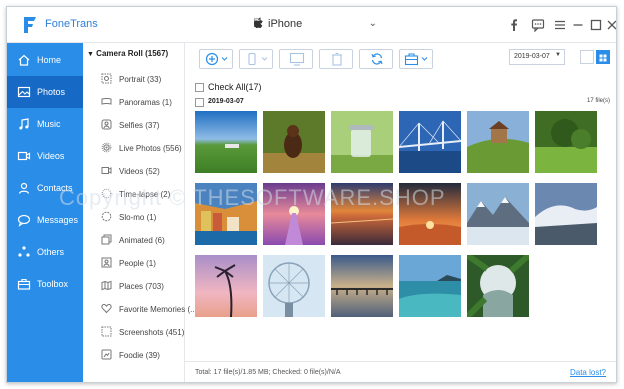  What do you see at coordinates (143, 286) in the screenshot?
I see `album-item-places: Places (703)` at bounding box center [143, 286].